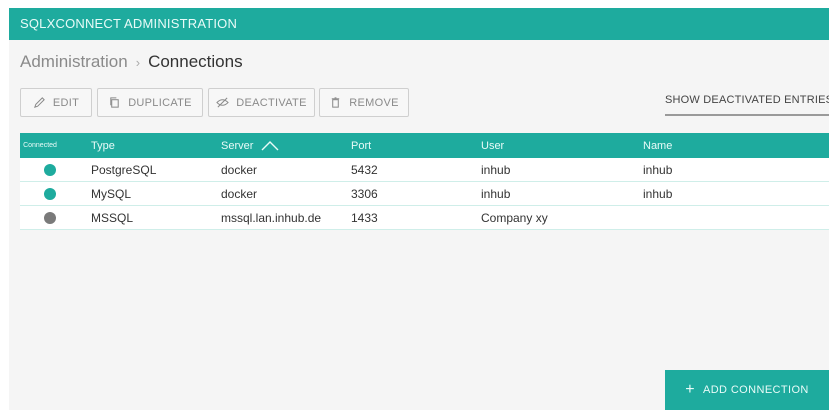 This screenshot has width=829, height=410. I want to click on cell-type: PostgreSQL, so click(124, 169).